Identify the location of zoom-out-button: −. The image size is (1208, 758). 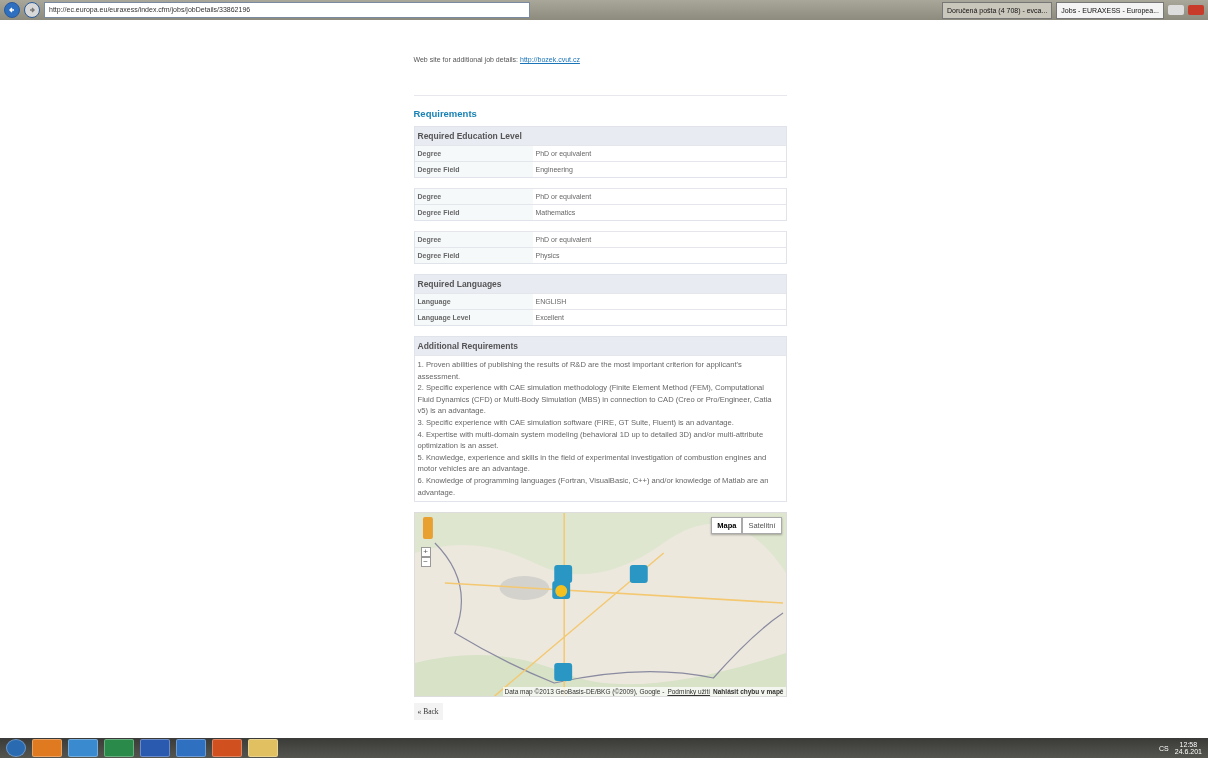
(425, 562).